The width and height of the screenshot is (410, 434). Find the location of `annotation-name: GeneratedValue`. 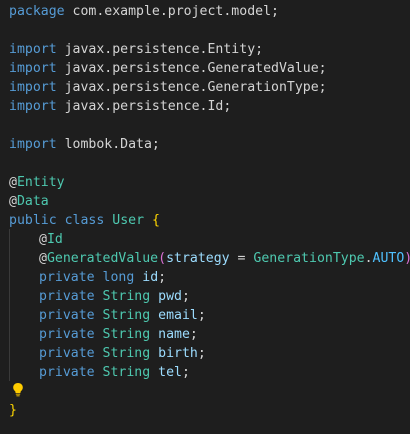

annotation-name: GeneratedValue is located at coordinates (102, 258).